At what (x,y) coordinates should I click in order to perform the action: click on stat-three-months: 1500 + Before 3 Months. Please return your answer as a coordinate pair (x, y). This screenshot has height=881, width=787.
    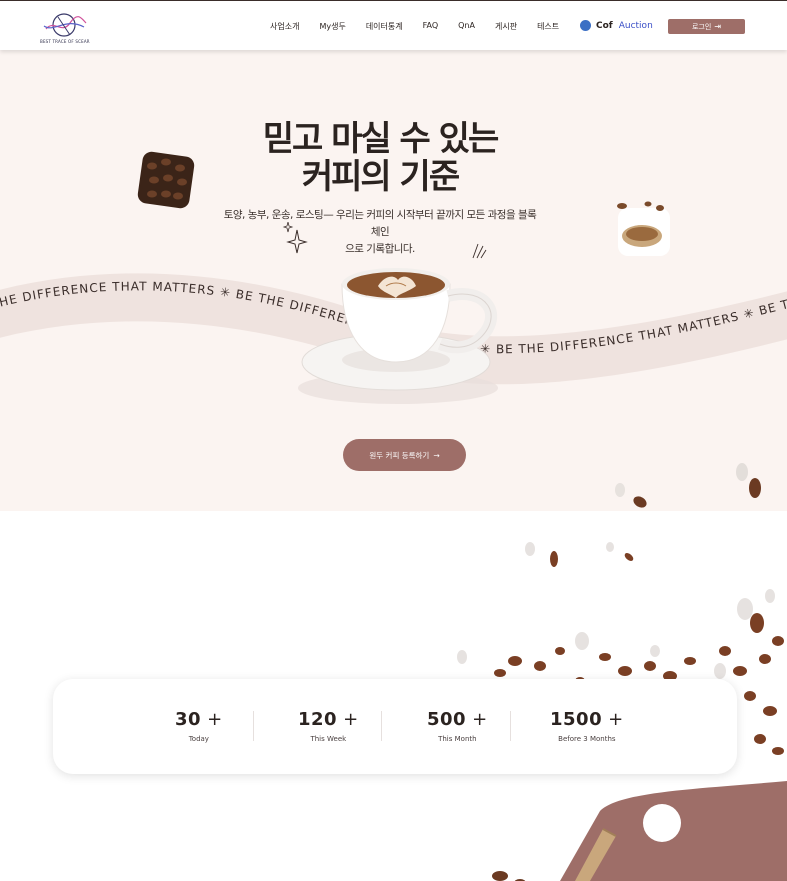
    Looking at the image, I should click on (587, 726).